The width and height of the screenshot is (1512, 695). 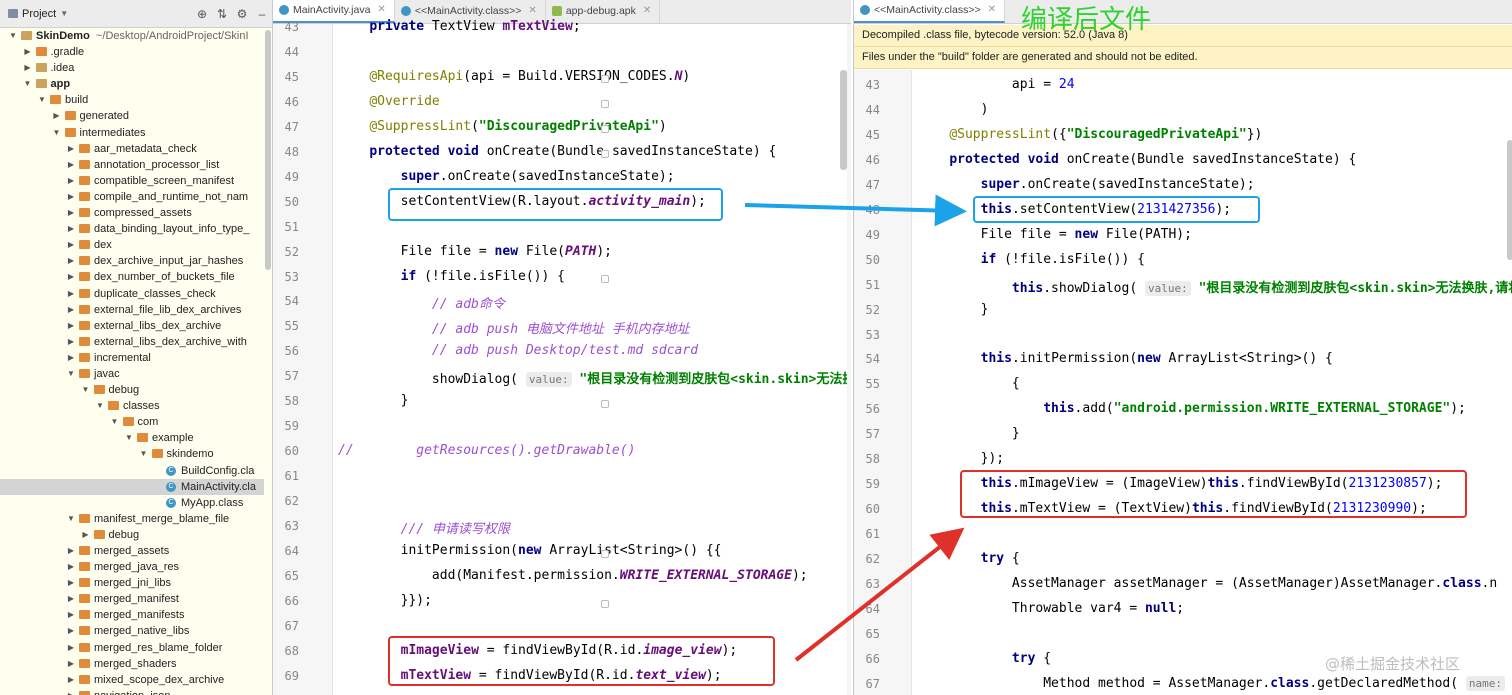 What do you see at coordinates (262, 14) in the screenshot?
I see `hide-icon: –` at bounding box center [262, 14].